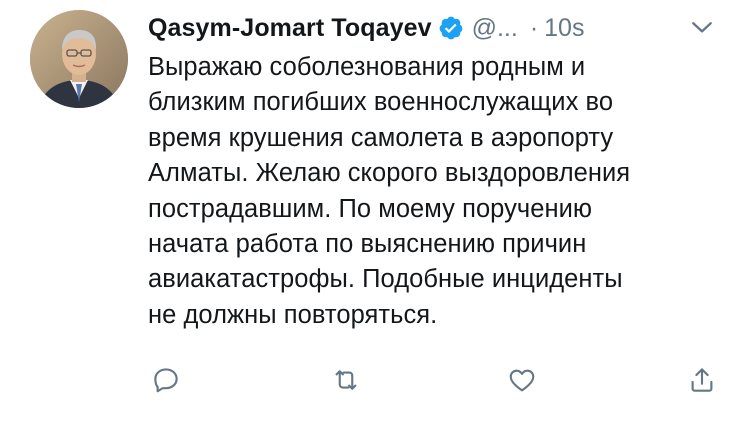 The height and width of the screenshot is (441, 742). I want to click on tweet-actions, so click(434, 380).